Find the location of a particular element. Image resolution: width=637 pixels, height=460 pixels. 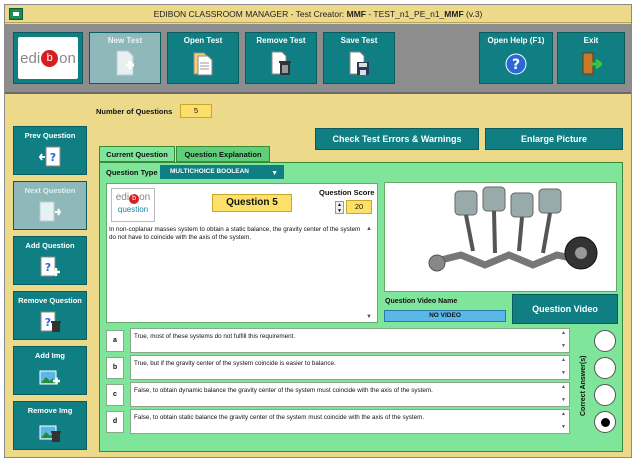

tab-current-question: Current Question is located at coordinates (137, 154).